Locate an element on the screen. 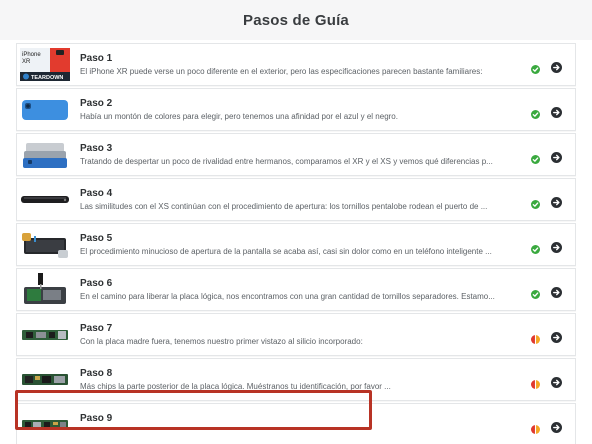 Image resolution: width=592 pixels, height=444 pixels. step-title: Paso 5 is located at coordinates (96, 238).